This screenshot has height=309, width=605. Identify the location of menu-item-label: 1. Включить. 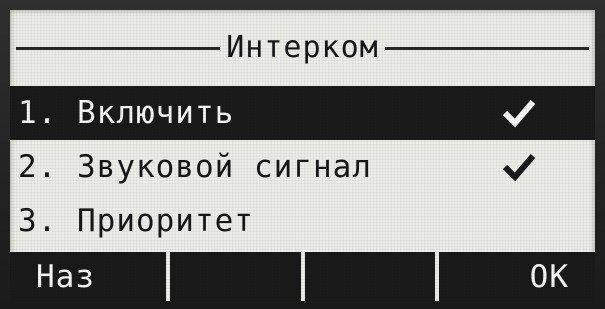
(126, 113).